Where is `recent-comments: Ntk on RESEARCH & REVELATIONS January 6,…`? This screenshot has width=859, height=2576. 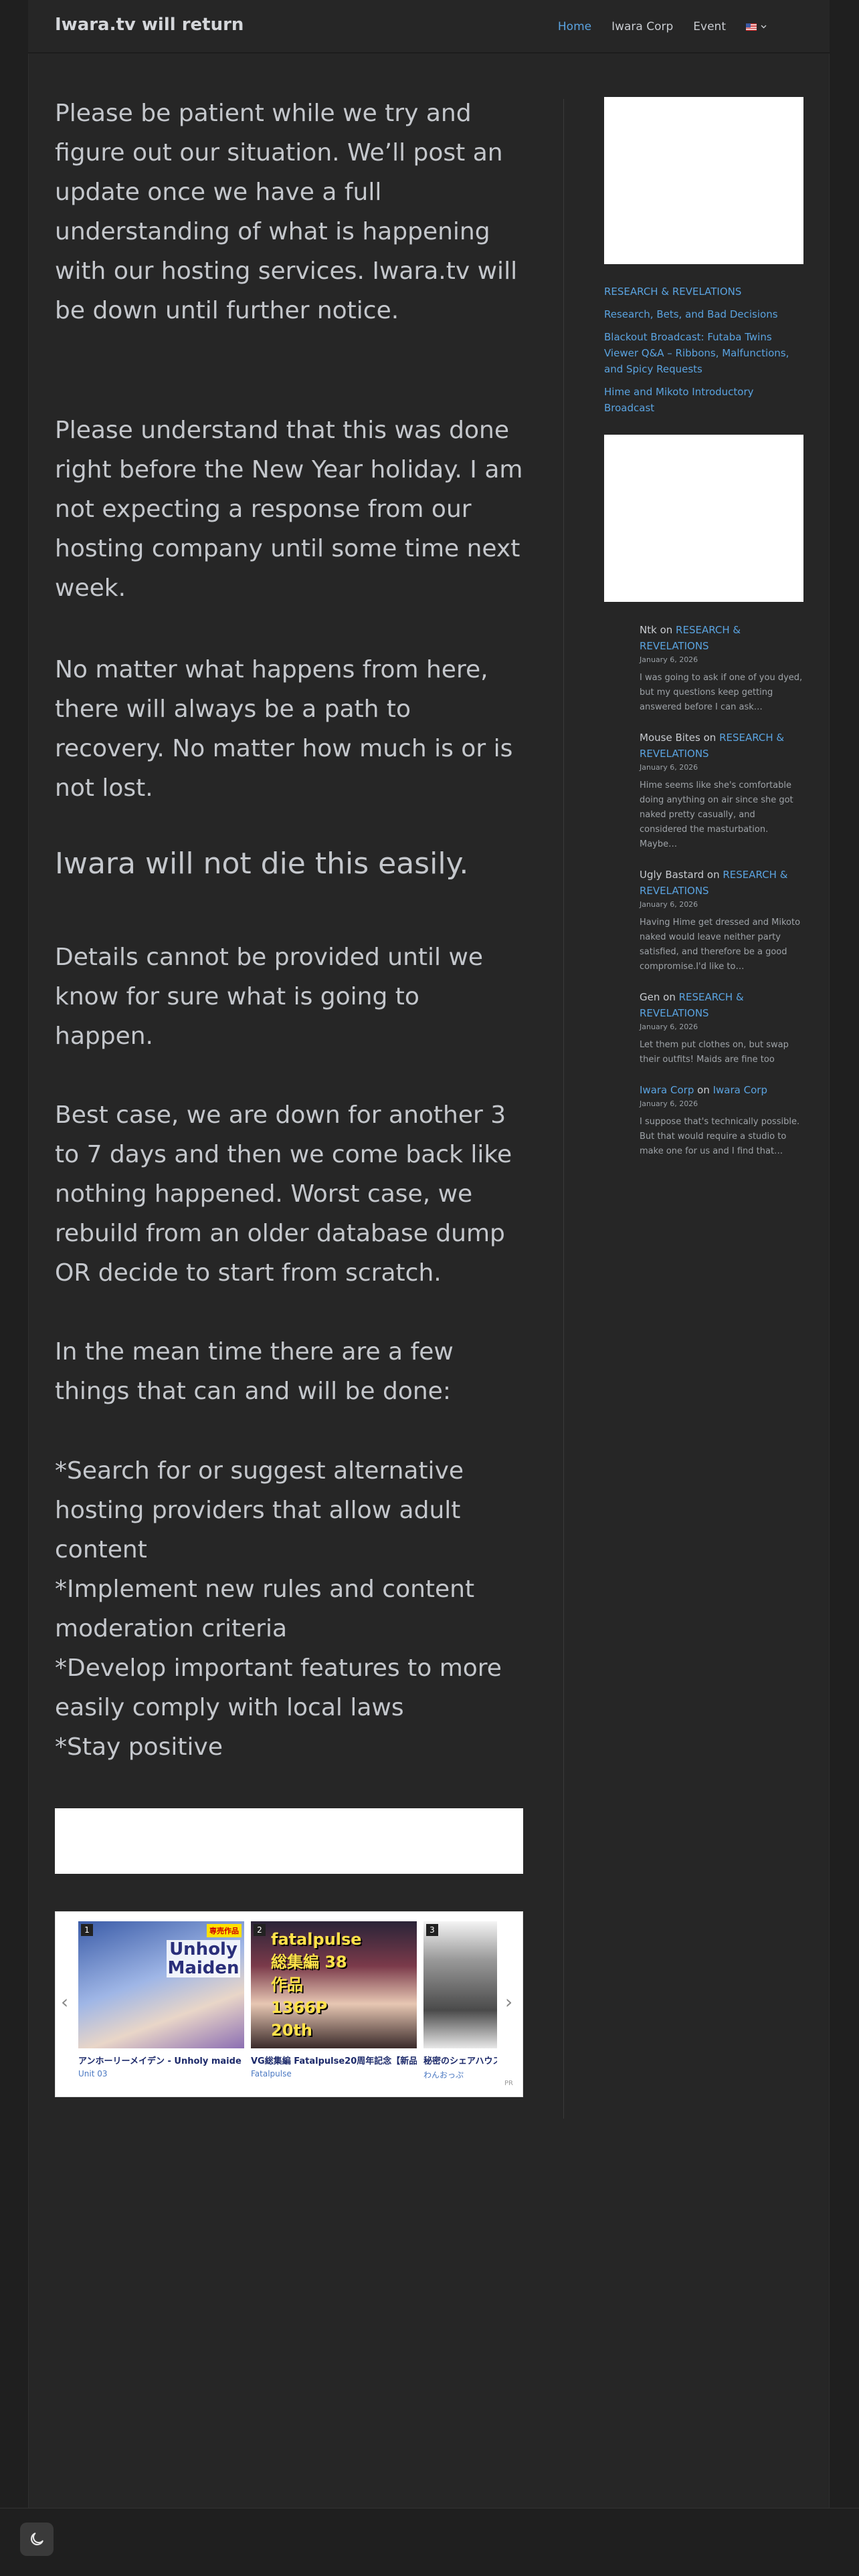 recent-comments: Ntk on RESEARCH & REVELATIONS January 6,… is located at coordinates (721, 898).